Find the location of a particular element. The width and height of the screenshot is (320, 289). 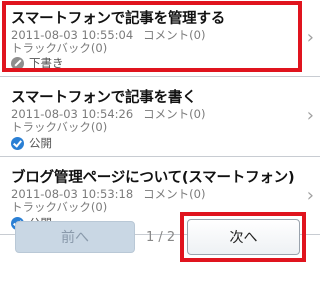

entry-meta: 2011-08-03 10:55:04 コメント(0) is located at coordinates (108, 35).